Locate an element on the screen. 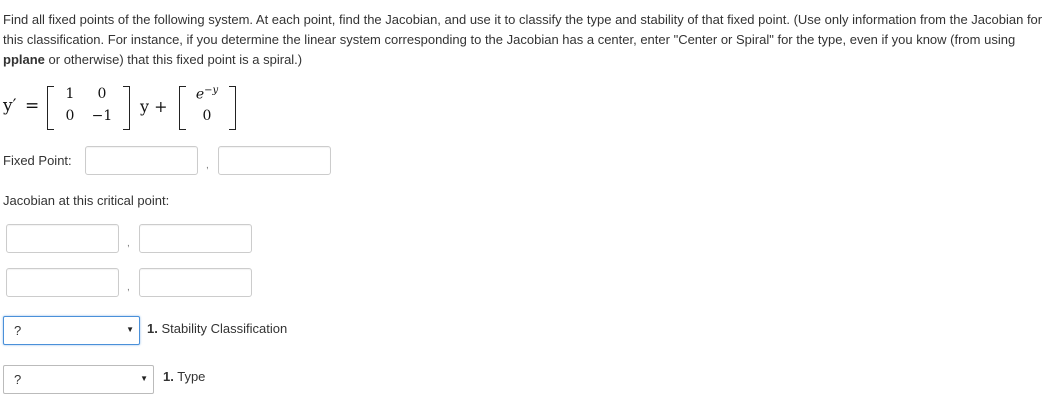 The image size is (1046, 401). equation-lhs: y′ is located at coordinates (10, 106).